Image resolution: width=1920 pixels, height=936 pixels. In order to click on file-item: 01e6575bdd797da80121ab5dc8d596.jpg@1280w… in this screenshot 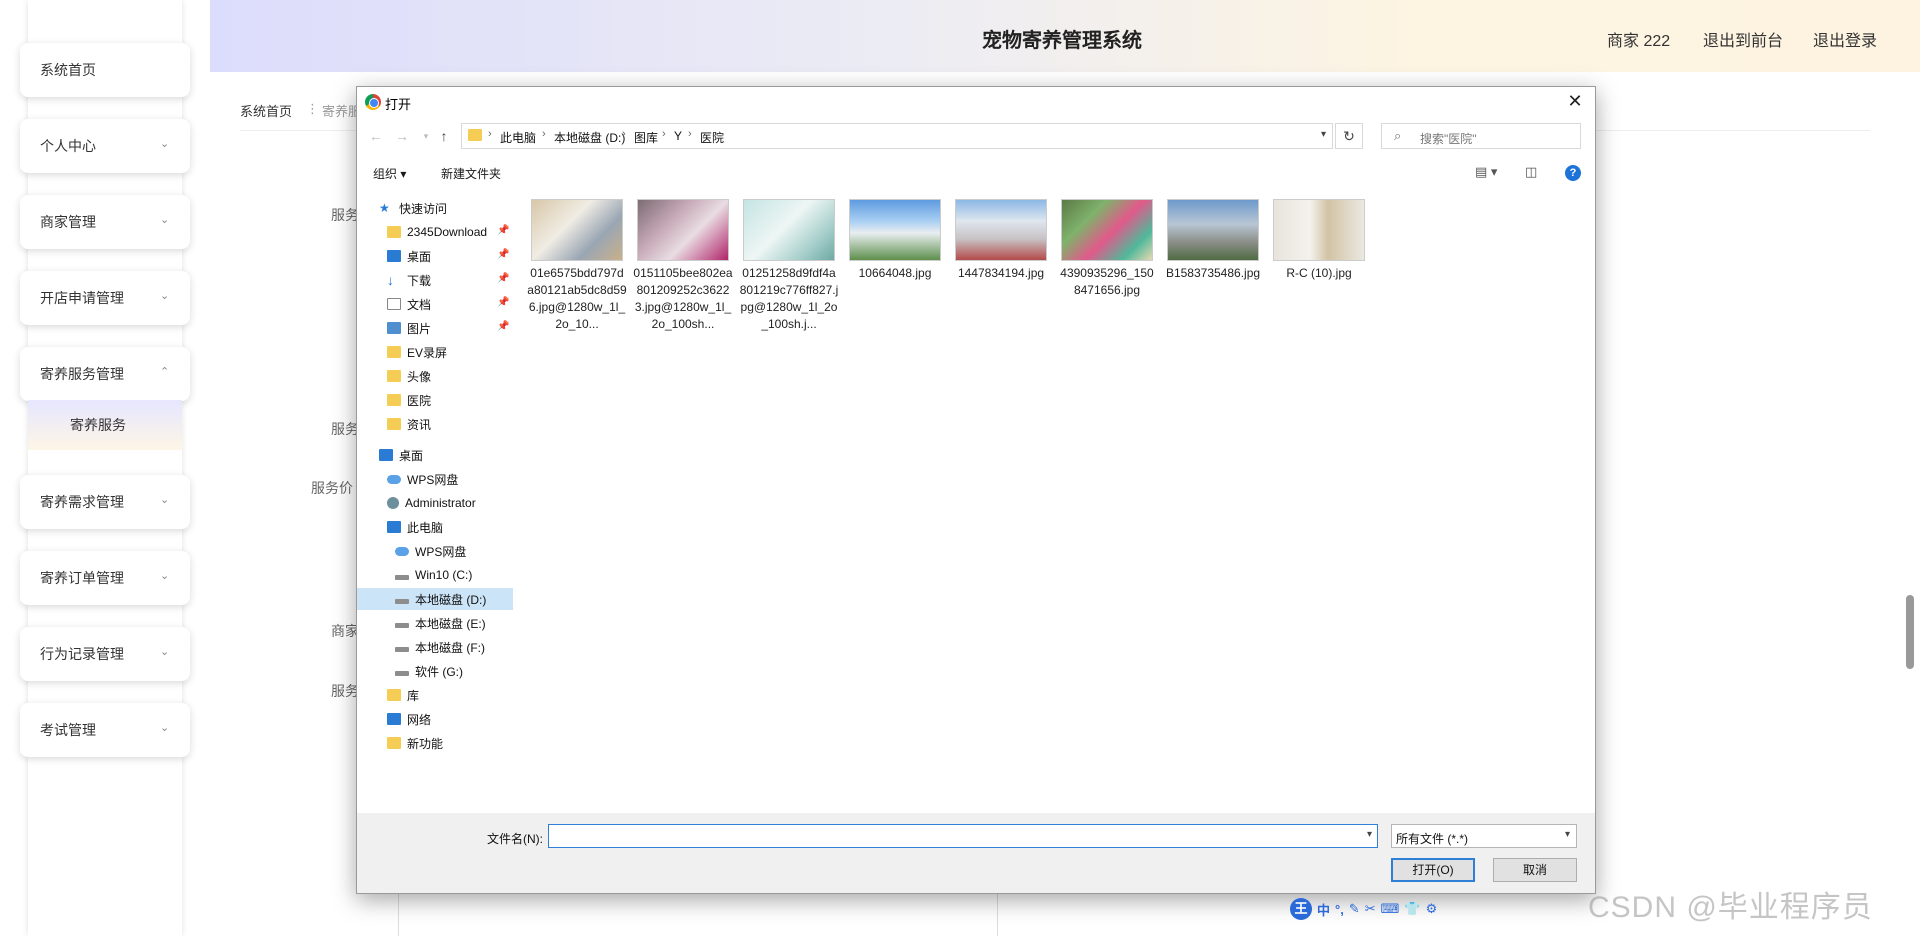, I will do `click(577, 266)`.